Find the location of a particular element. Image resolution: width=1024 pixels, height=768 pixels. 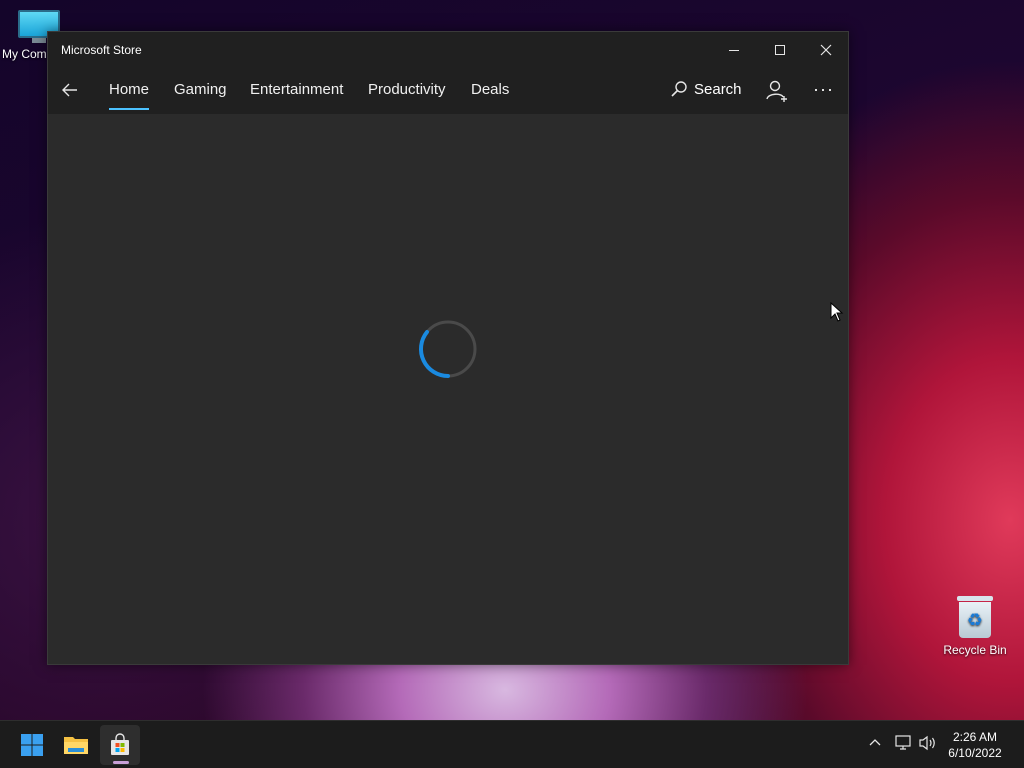

back-arrow-icon is located at coordinates (70, 90).